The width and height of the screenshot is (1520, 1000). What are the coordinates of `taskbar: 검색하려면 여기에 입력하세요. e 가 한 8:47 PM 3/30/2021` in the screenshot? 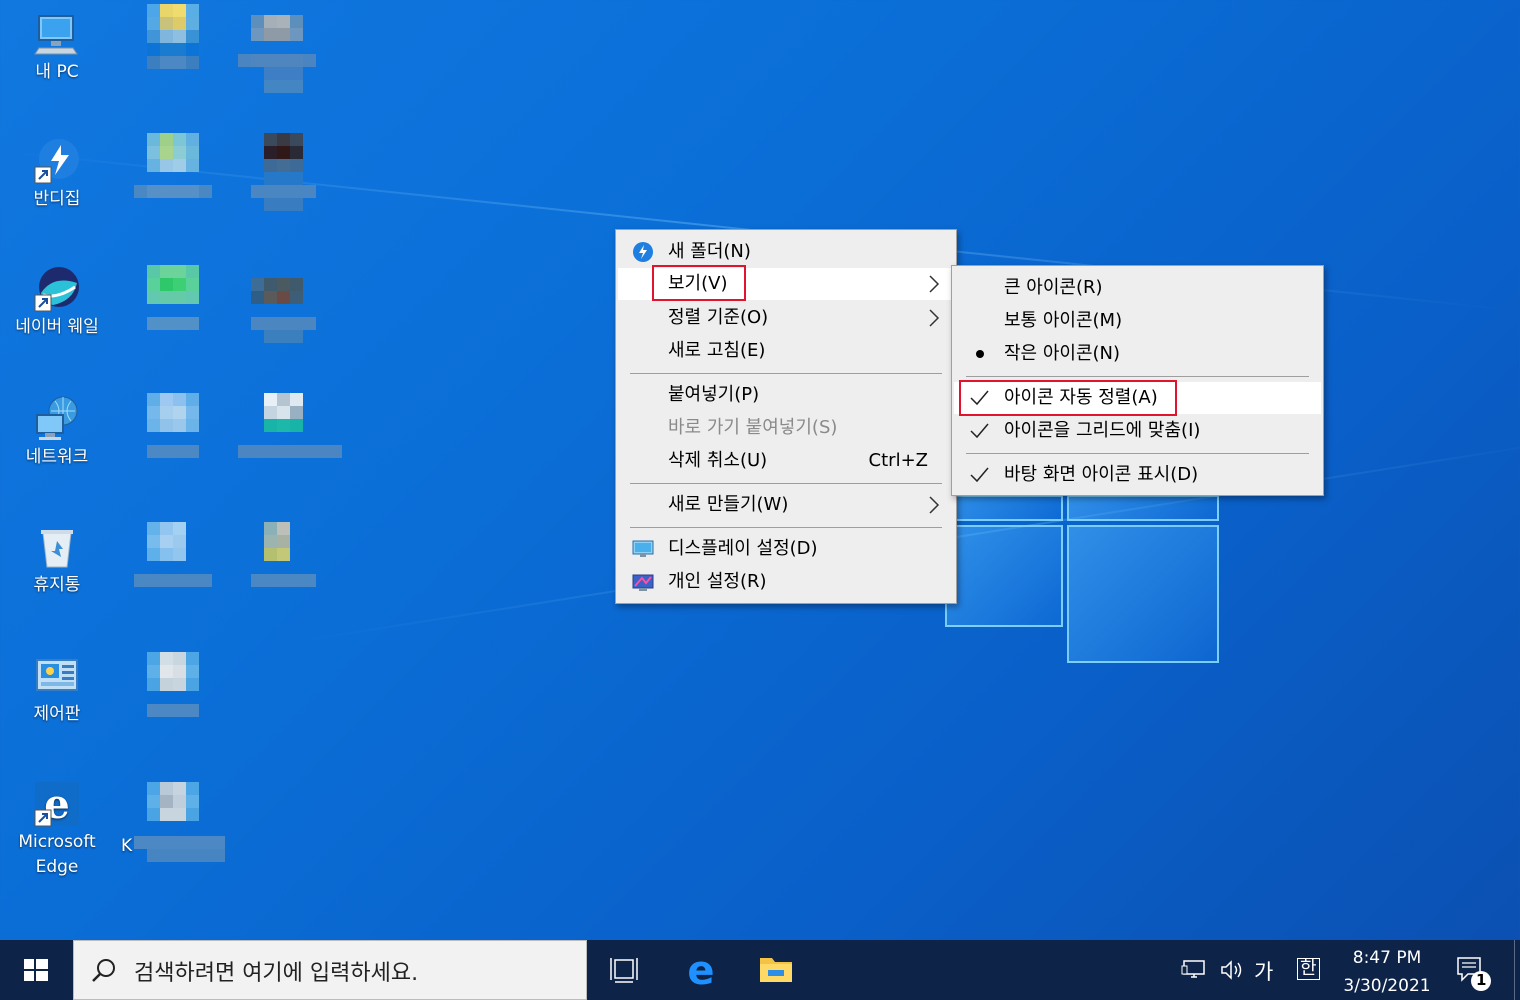 It's located at (760, 970).